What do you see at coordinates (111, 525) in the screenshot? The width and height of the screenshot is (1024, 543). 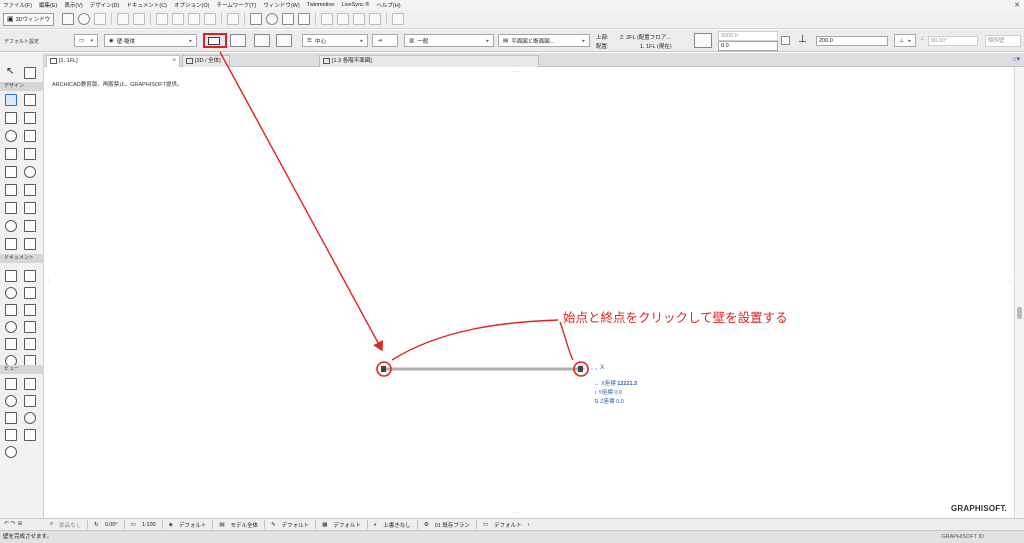 I see `angle-value: 0.00°` at bounding box center [111, 525].